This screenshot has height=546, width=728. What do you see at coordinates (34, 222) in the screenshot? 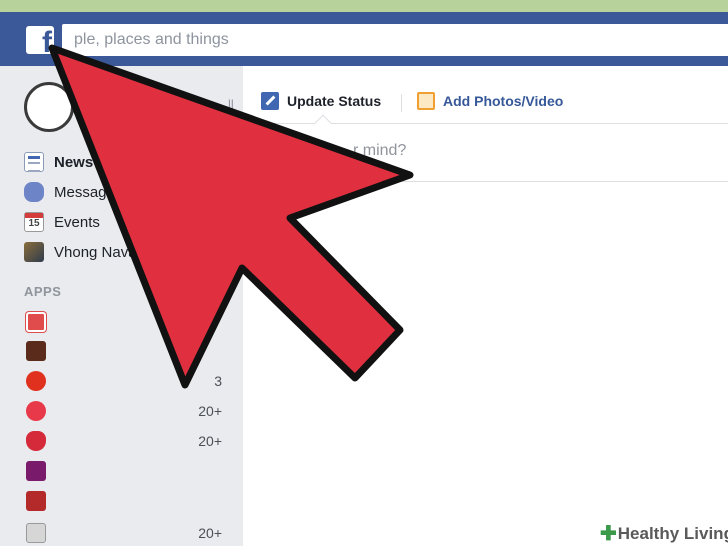
I see `events-calendar-icon: 15` at bounding box center [34, 222].